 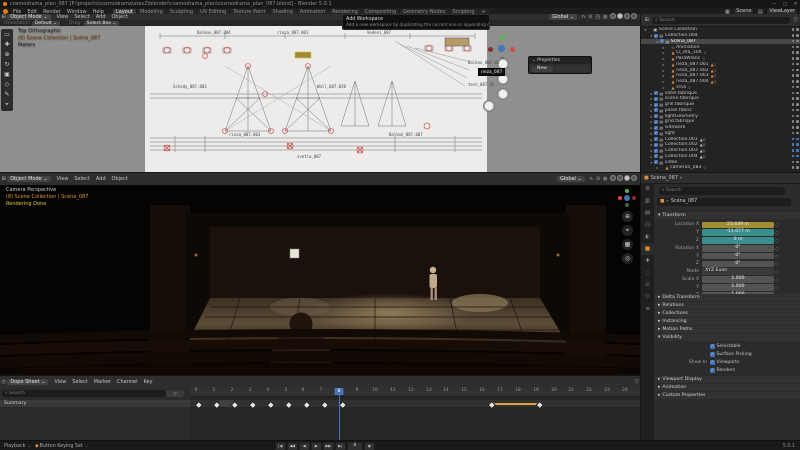 I want to click on section-collections: ▸ Collections, so click(x=727, y=313).